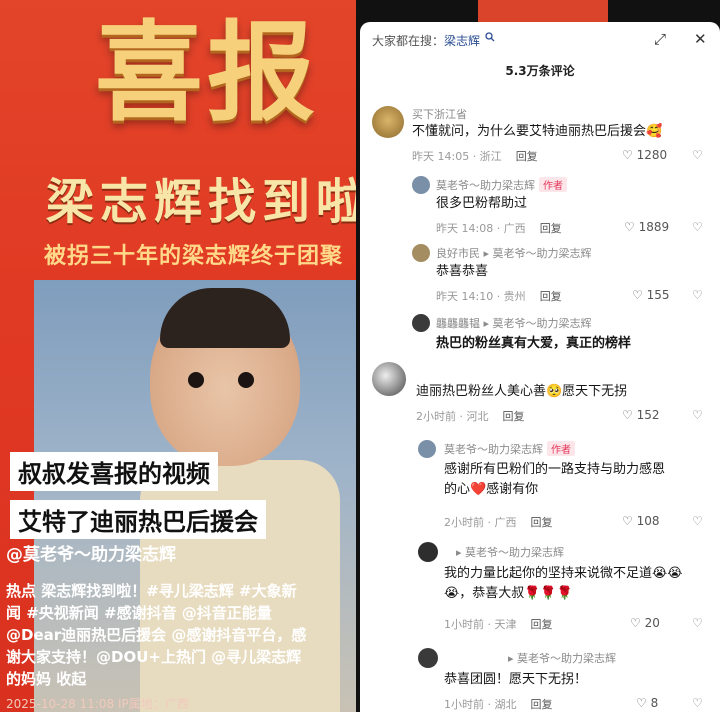 The height and width of the screenshot is (712, 720). Describe the element at coordinates (462, 41) in the screenshot. I see `search-query: 梁志辉` at that location.